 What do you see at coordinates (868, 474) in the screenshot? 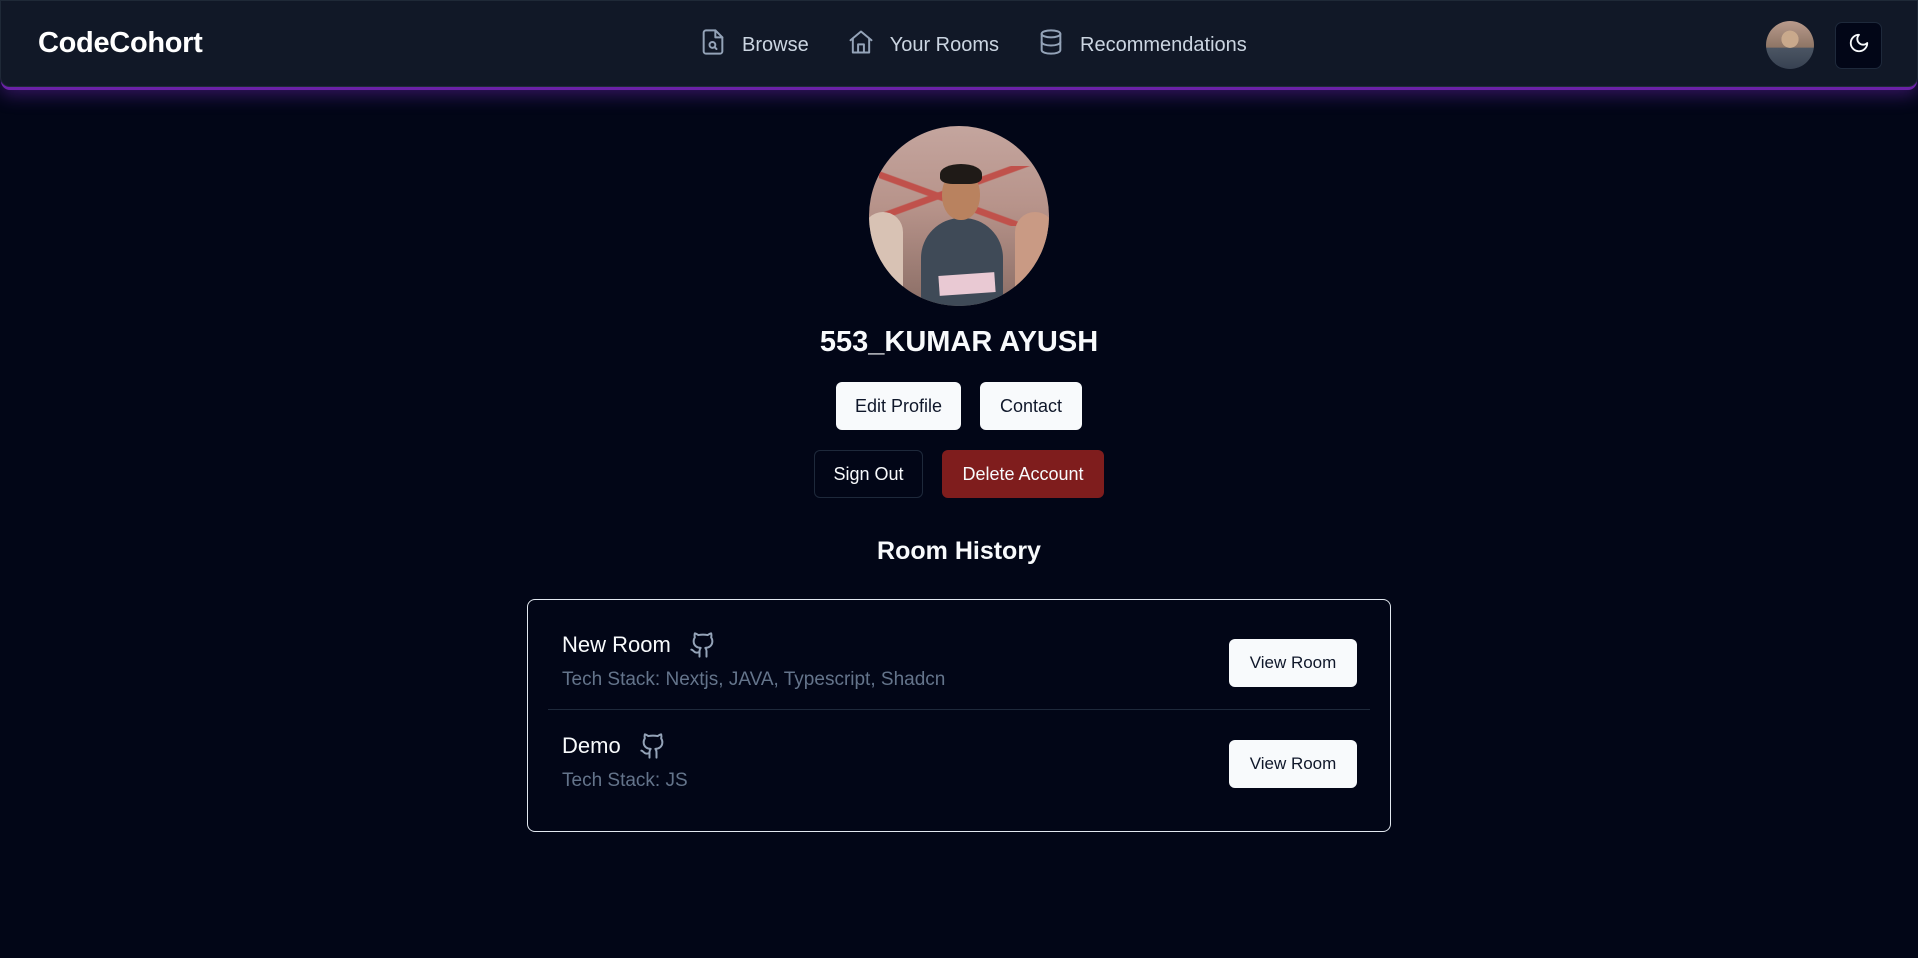
I see `sign-out-button: Sign Out` at bounding box center [868, 474].